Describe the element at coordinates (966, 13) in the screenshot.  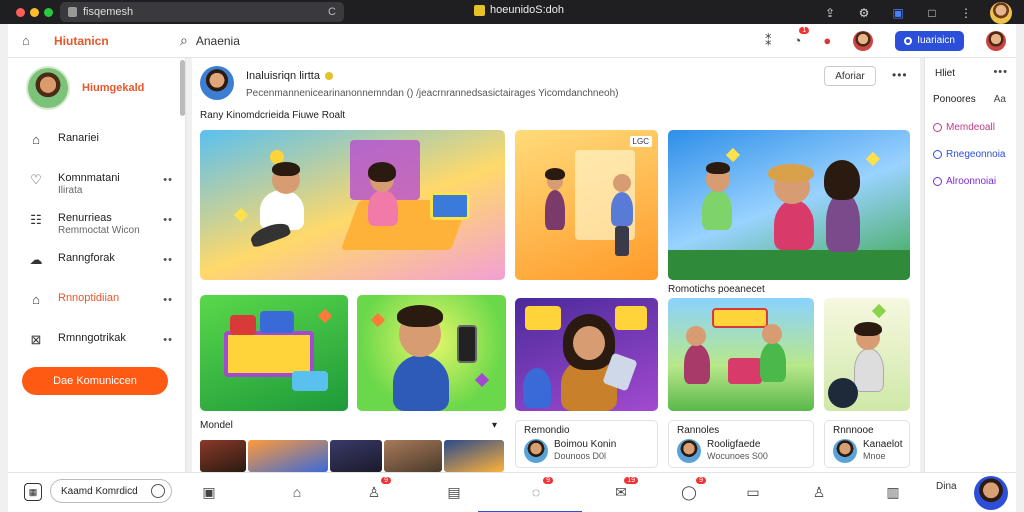
I see `menu-icon: ⋮` at that location.